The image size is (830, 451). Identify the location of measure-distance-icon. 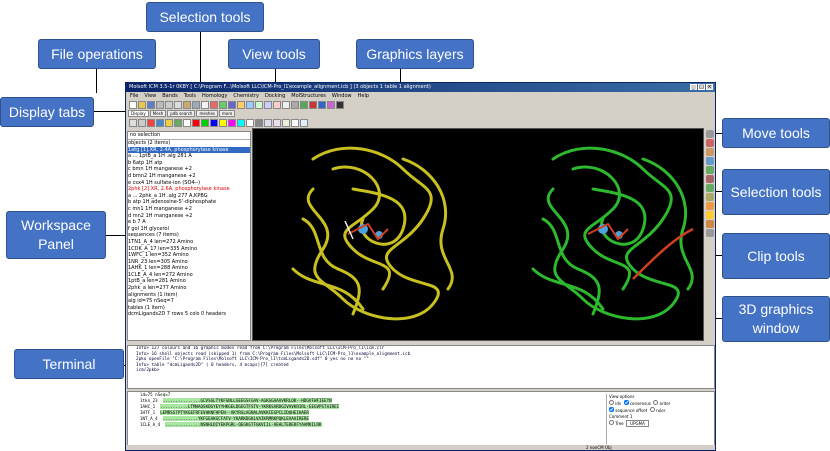
(268, 123).